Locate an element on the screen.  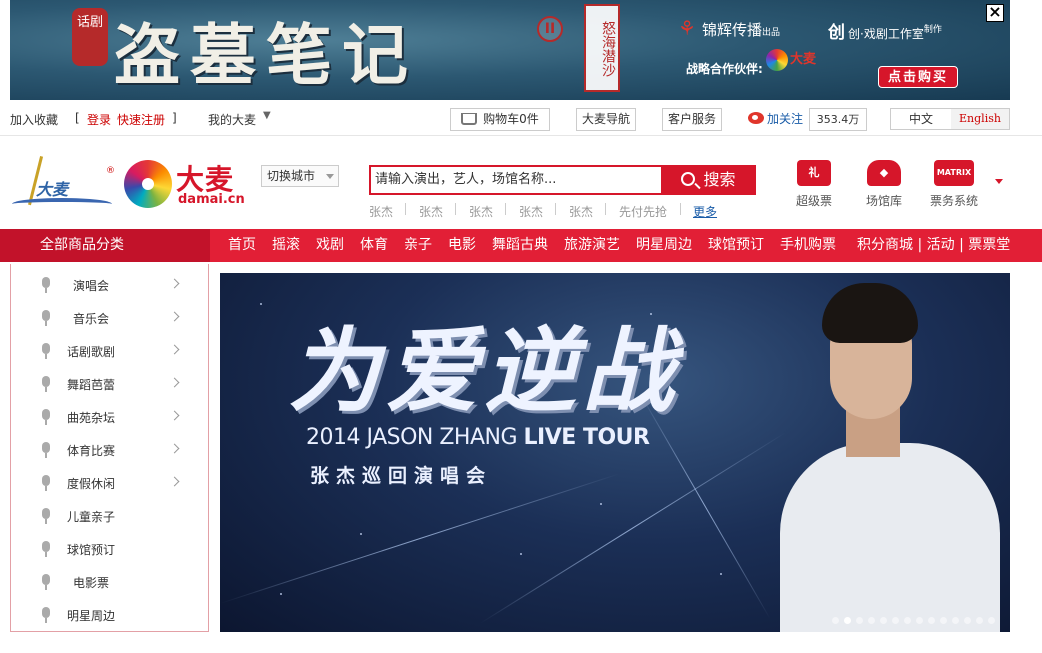
hero-tour-title: 2014 JASON ZHANG LIVE TOUR is located at coordinates (478, 437).